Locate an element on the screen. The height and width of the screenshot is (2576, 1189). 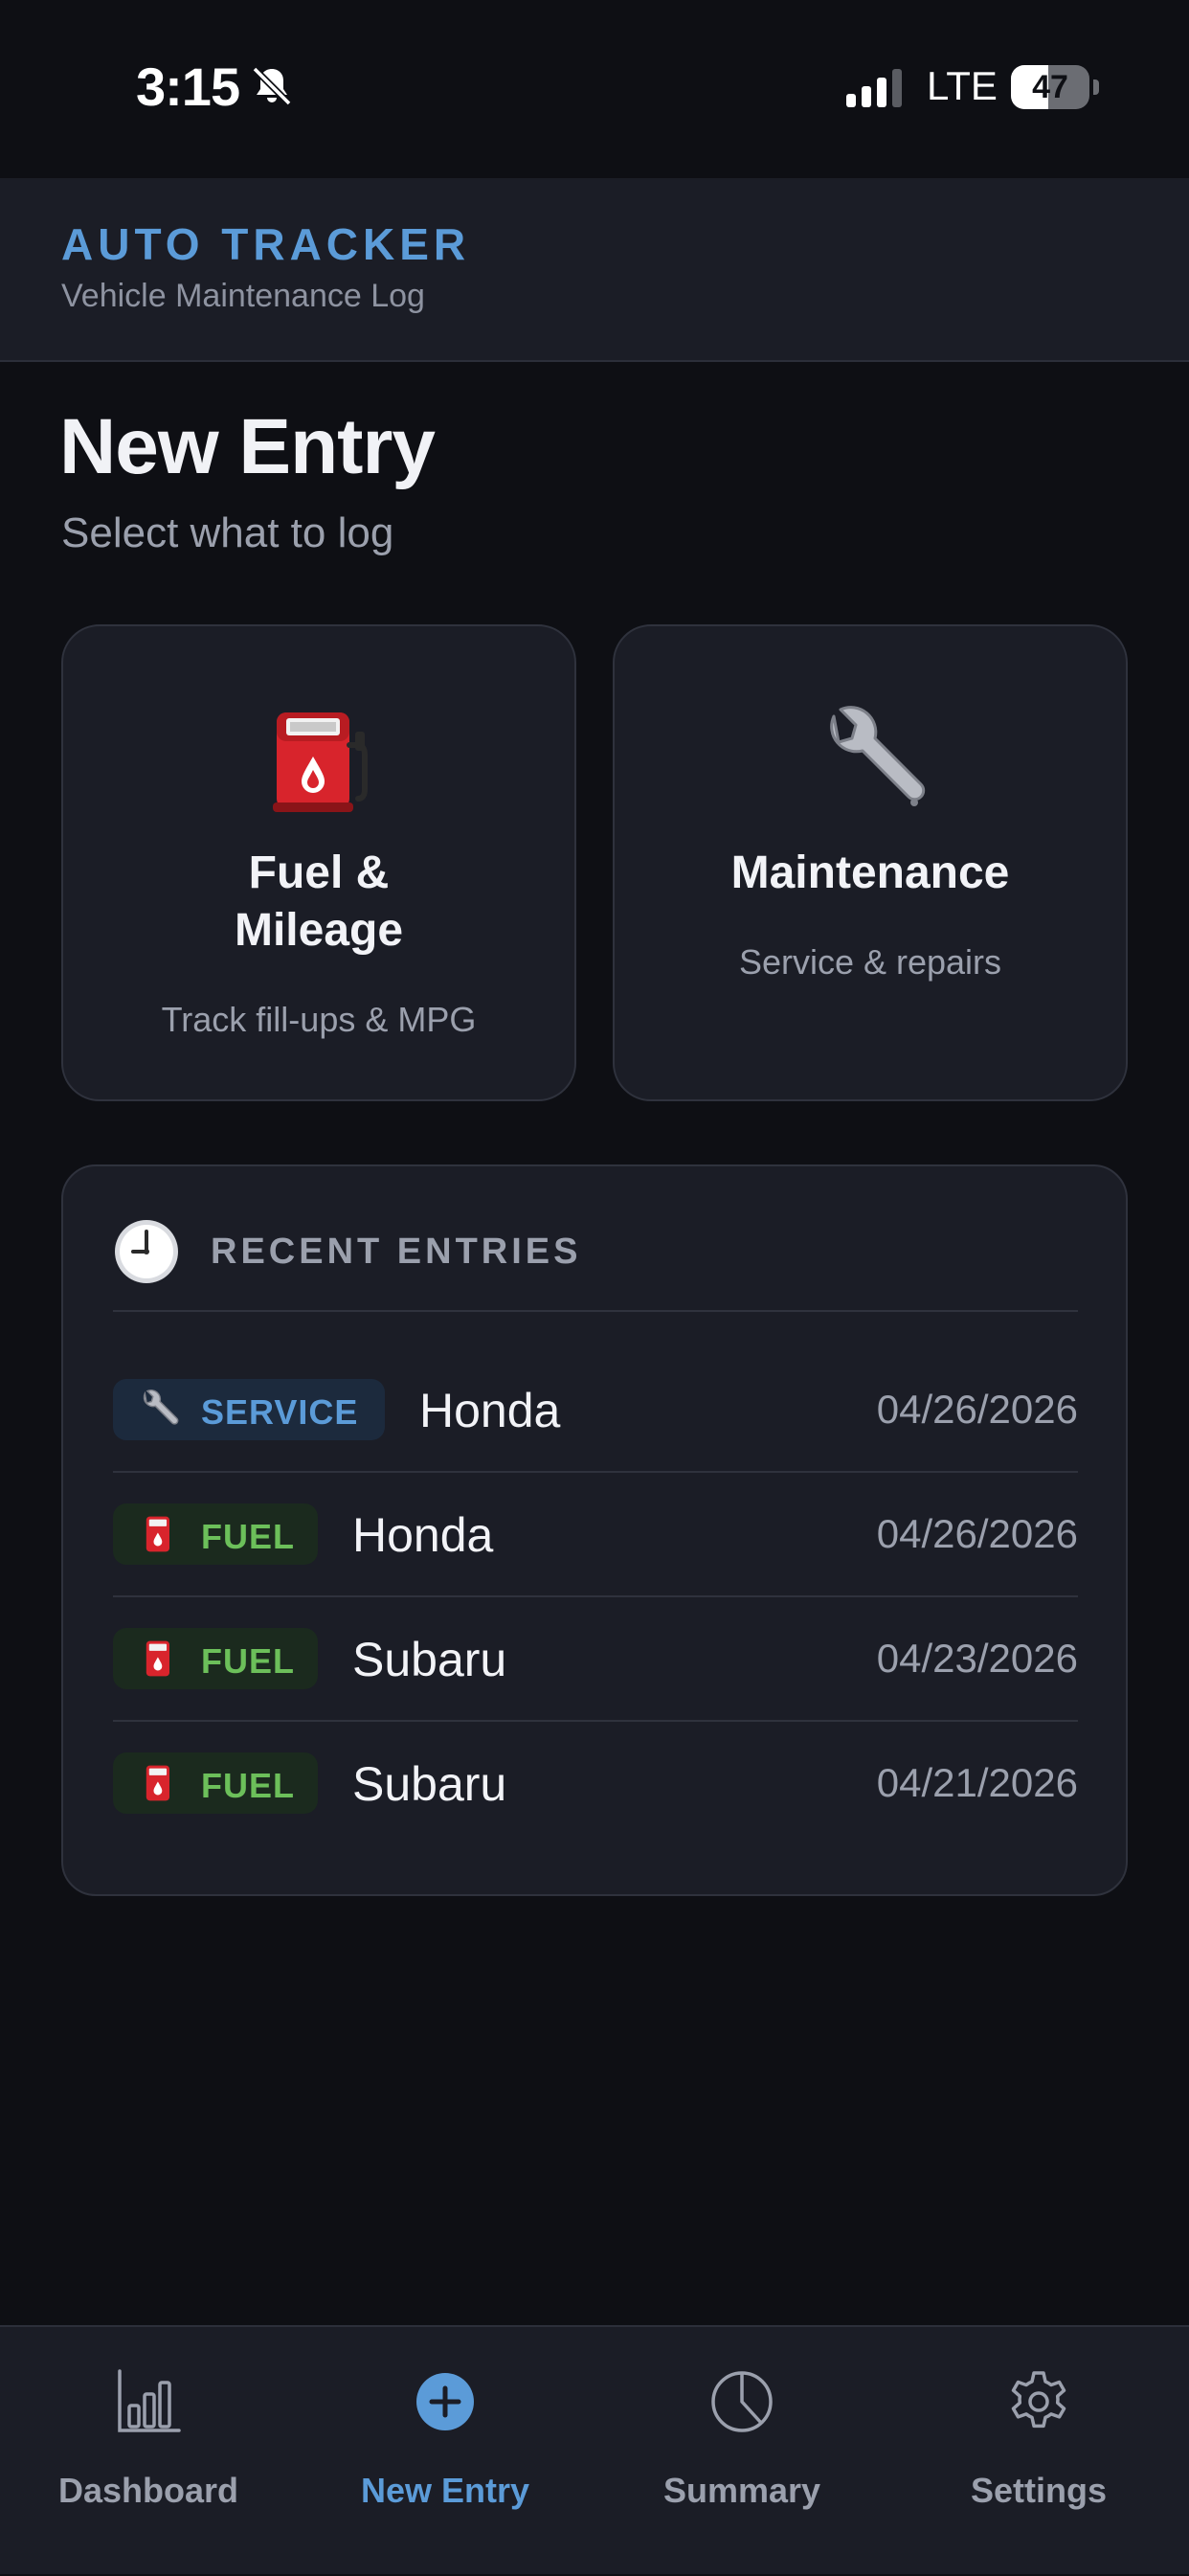
maintenance-card-description: Service & repairs is located at coordinates (870, 962).